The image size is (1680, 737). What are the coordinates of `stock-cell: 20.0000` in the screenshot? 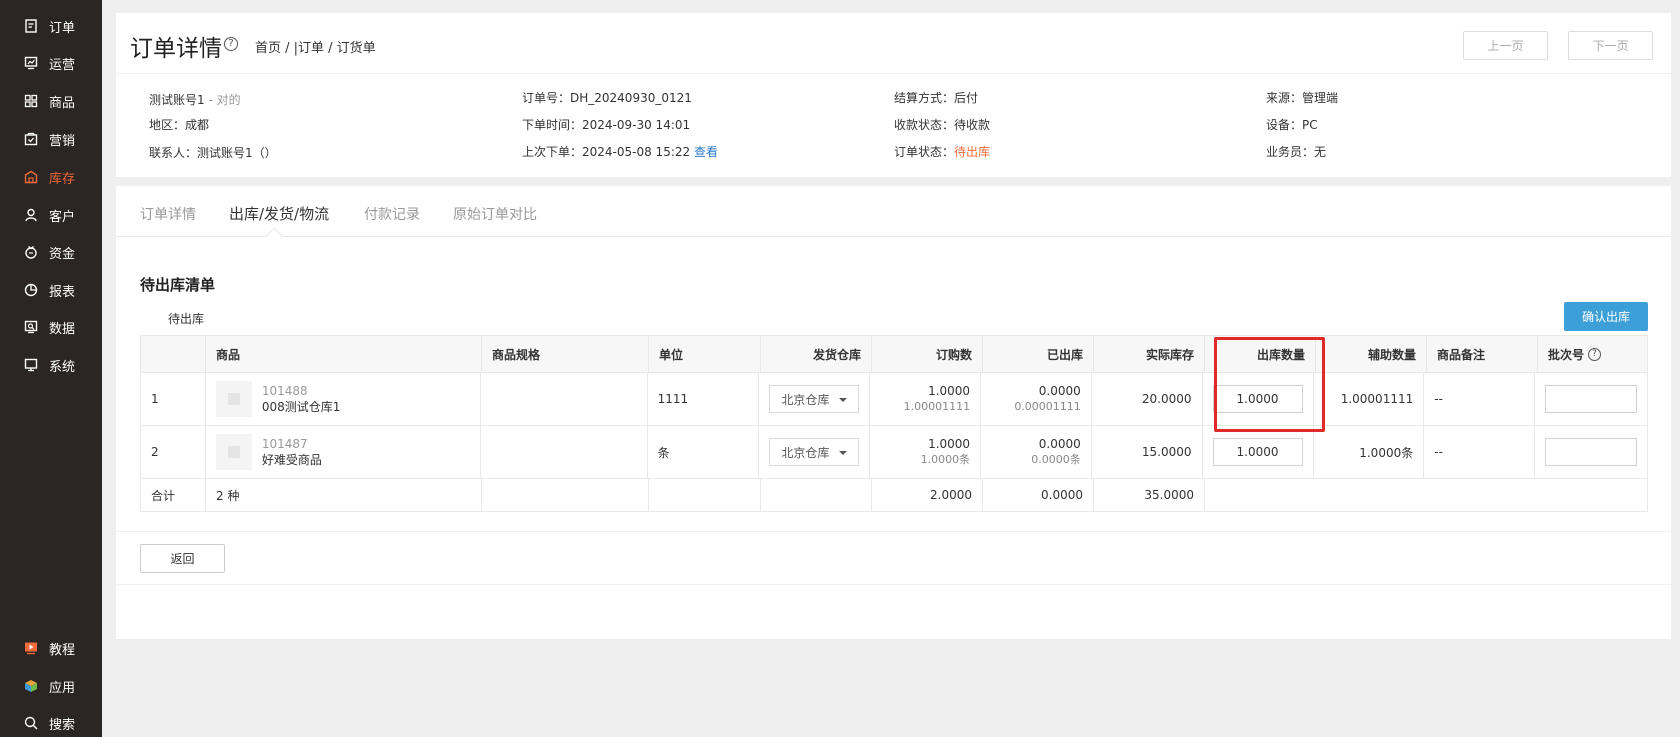 It's located at (1147, 399).